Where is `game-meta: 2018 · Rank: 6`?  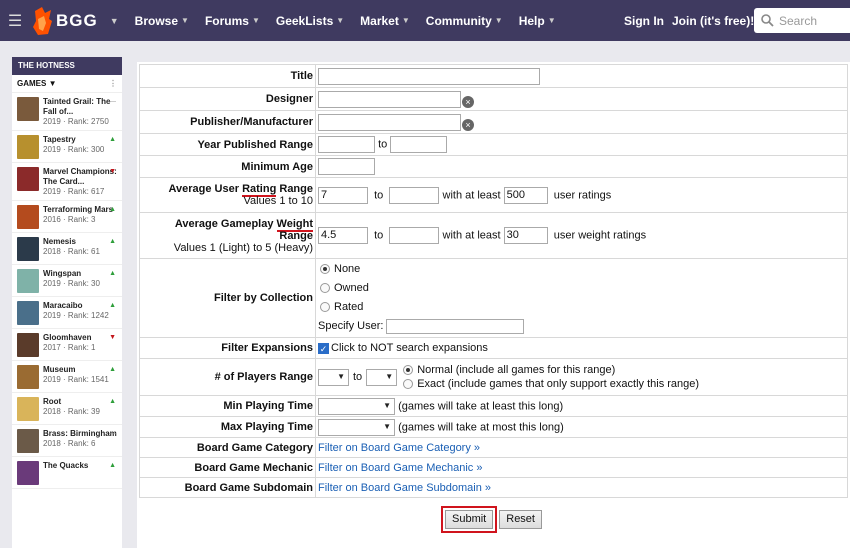
game-meta: 2018 · Rank: 6 is located at coordinates (69, 443).